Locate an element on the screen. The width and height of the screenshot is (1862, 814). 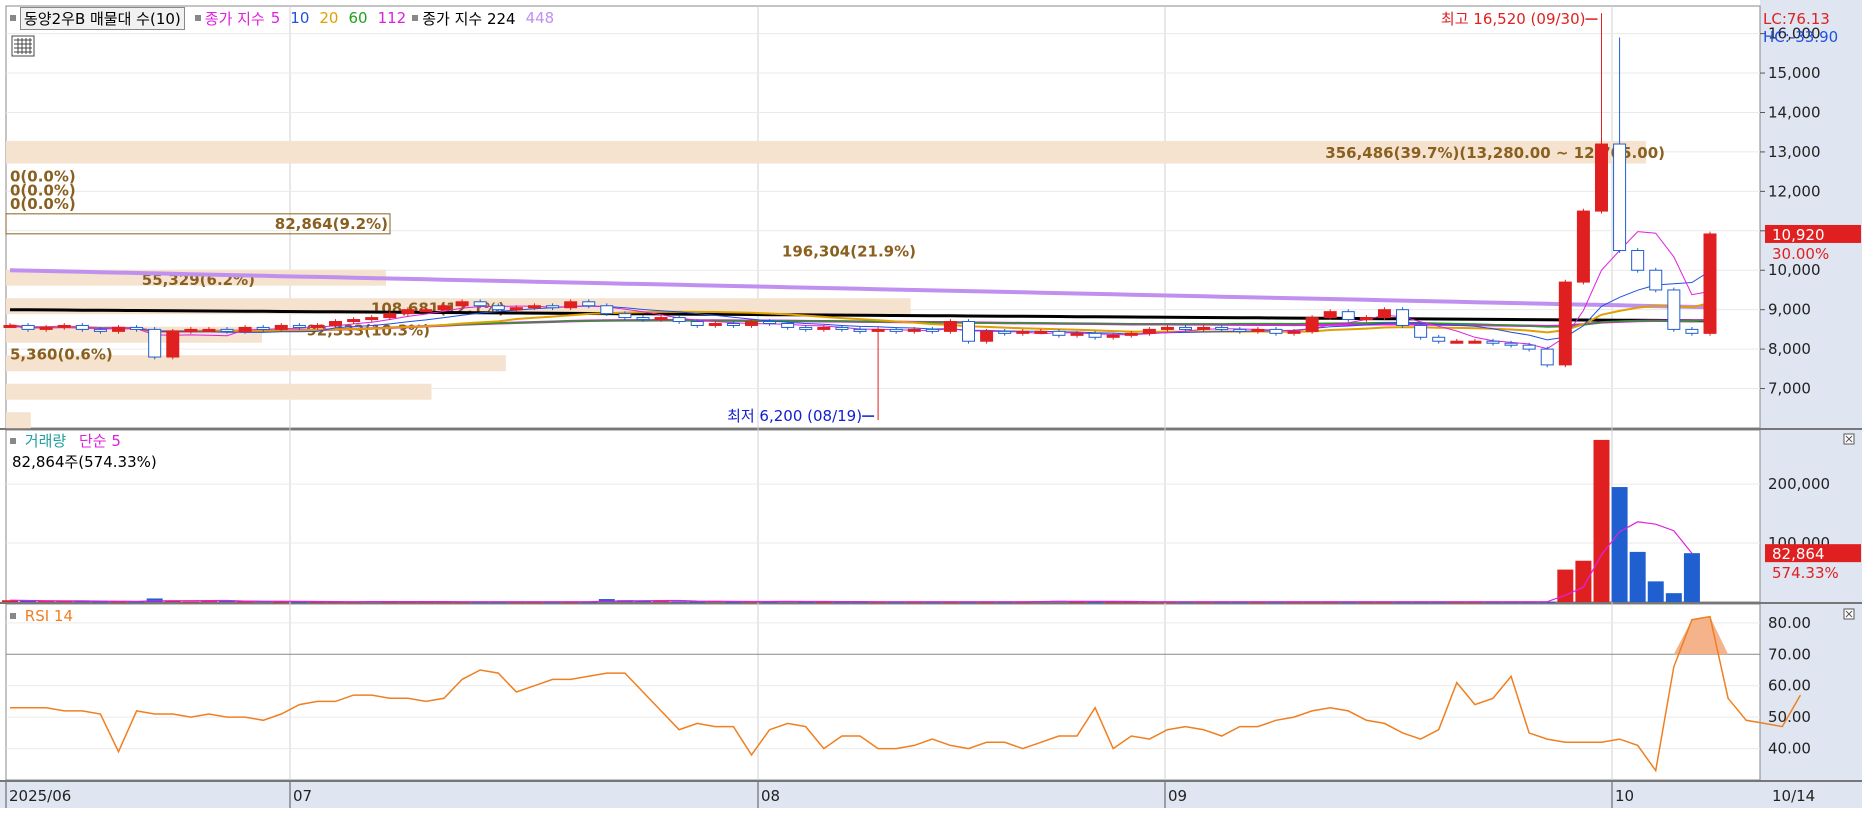
ma-period-20: 20 is located at coordinates (328, 18).